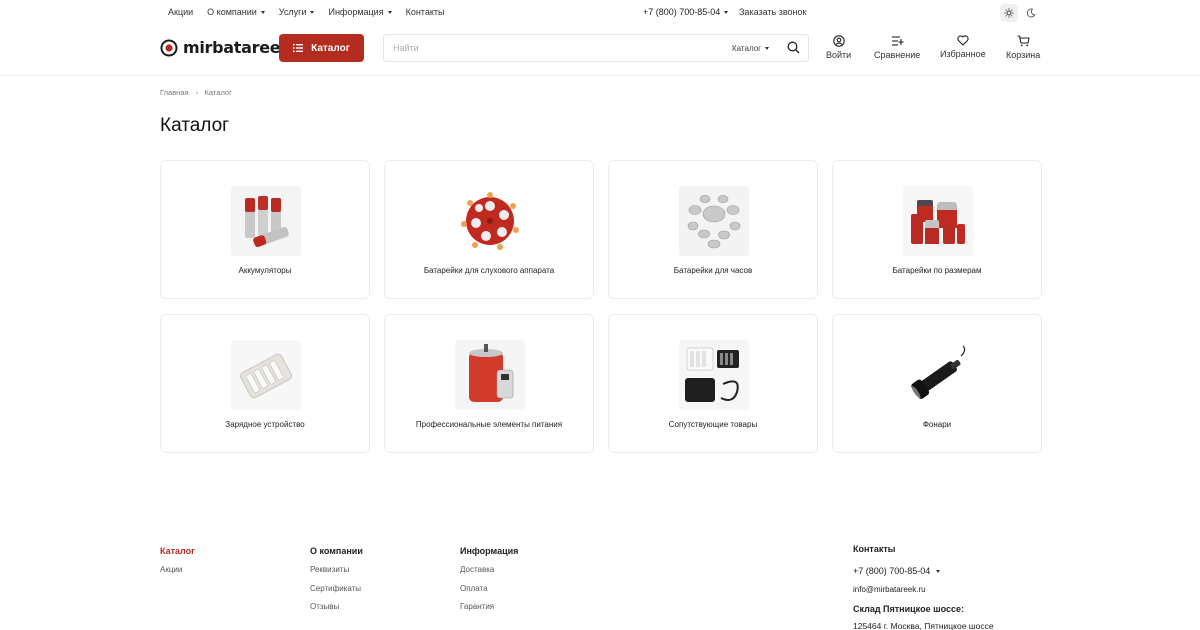  I want to click on login-label: Войти, so click(839, 55).